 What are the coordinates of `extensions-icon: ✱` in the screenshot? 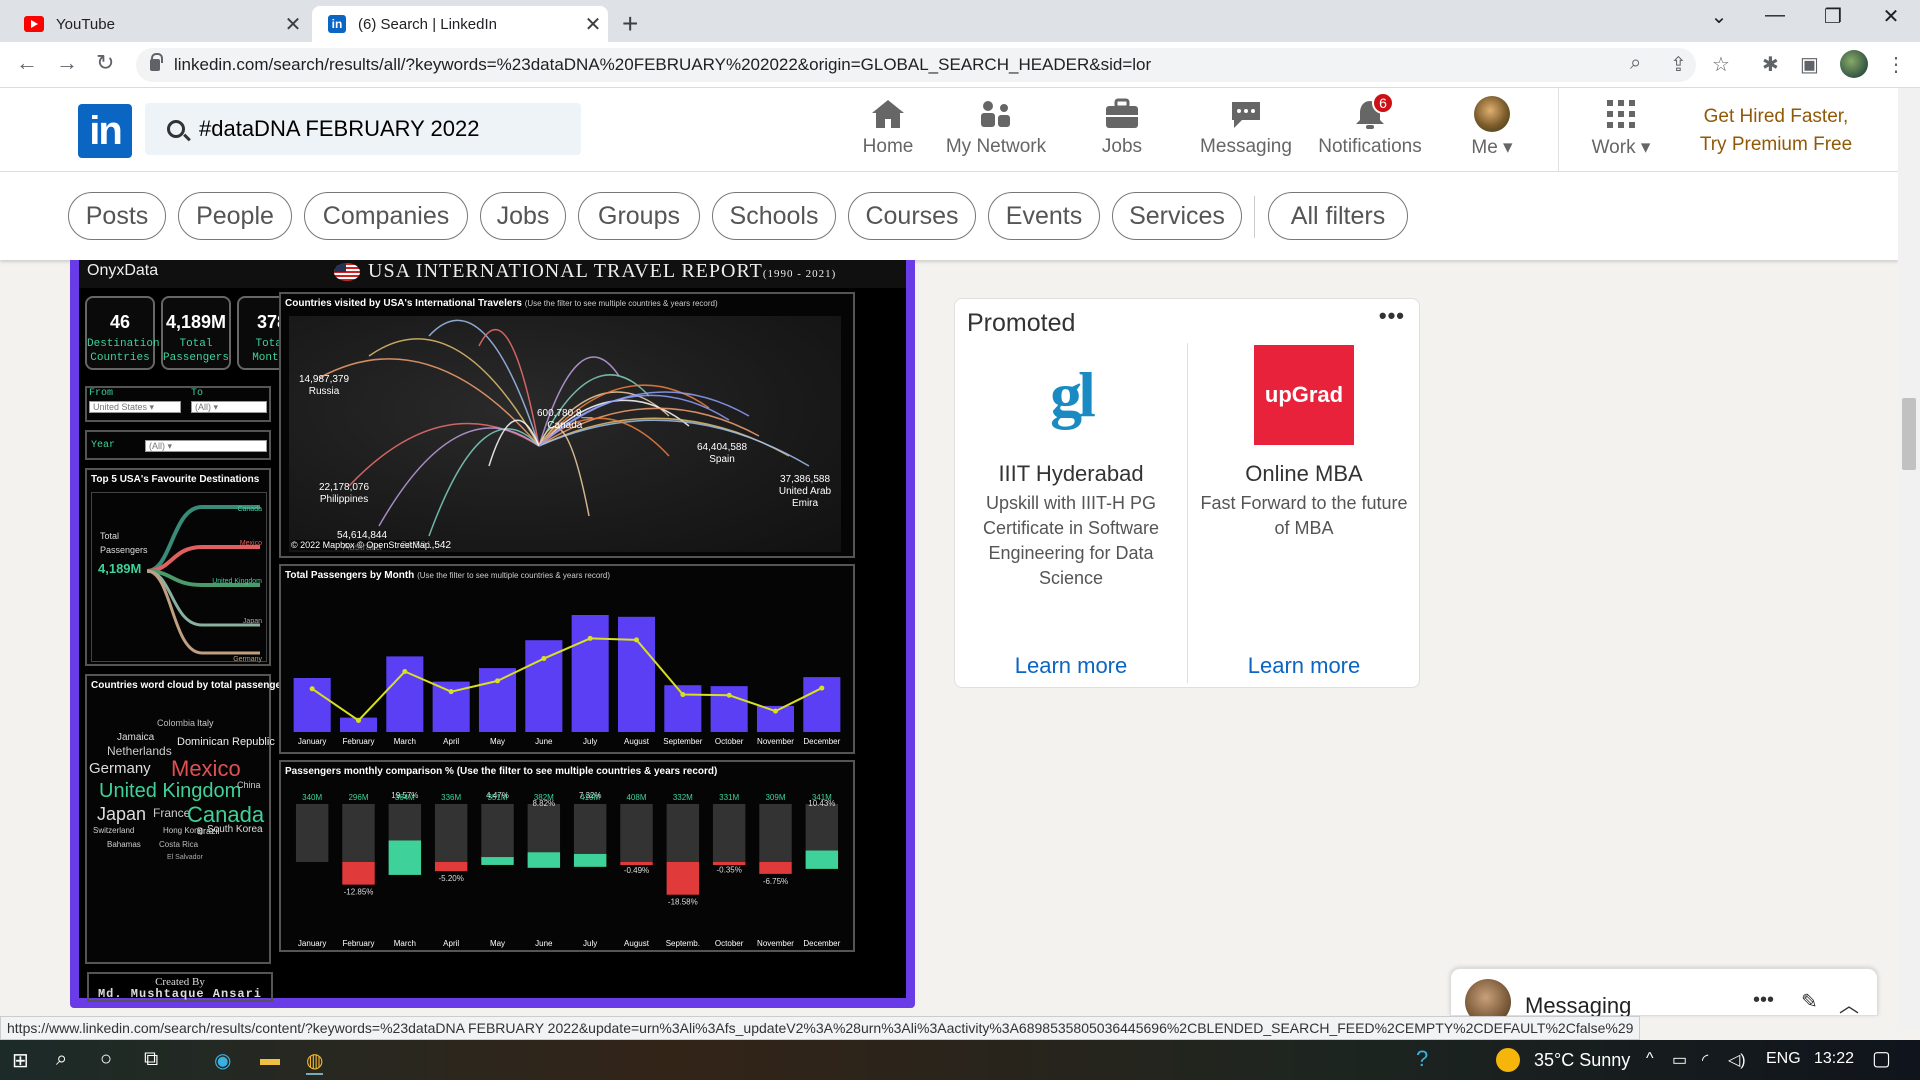 It's located at (1770, 64).